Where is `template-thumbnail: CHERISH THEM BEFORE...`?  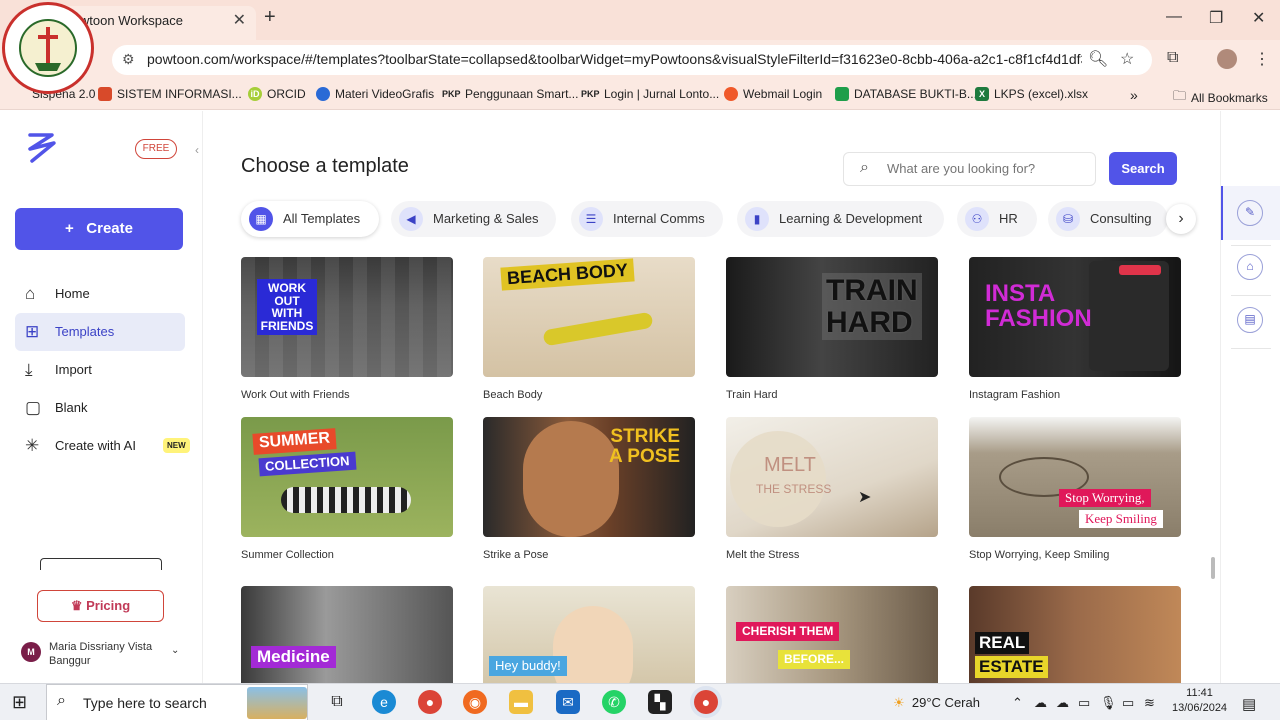 template-thumbnail: CHERISH THEM BEFORE... is located at coordinates (832, 634).